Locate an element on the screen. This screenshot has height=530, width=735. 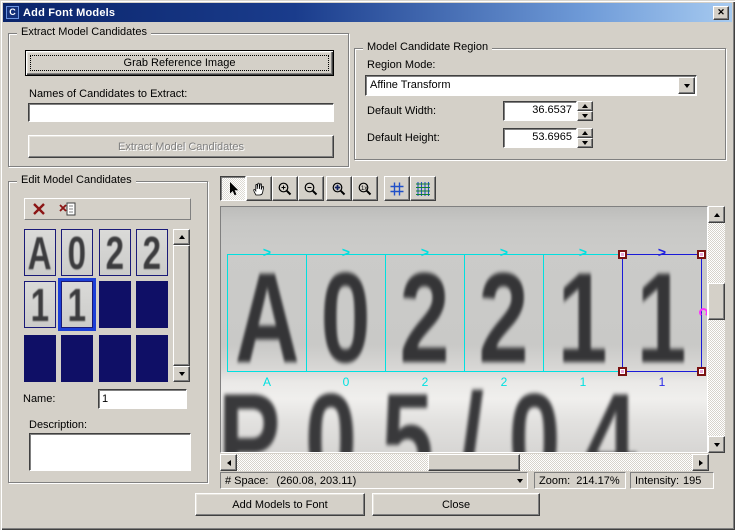
candidate-tile: 0 is located at coordinates (77, 252).